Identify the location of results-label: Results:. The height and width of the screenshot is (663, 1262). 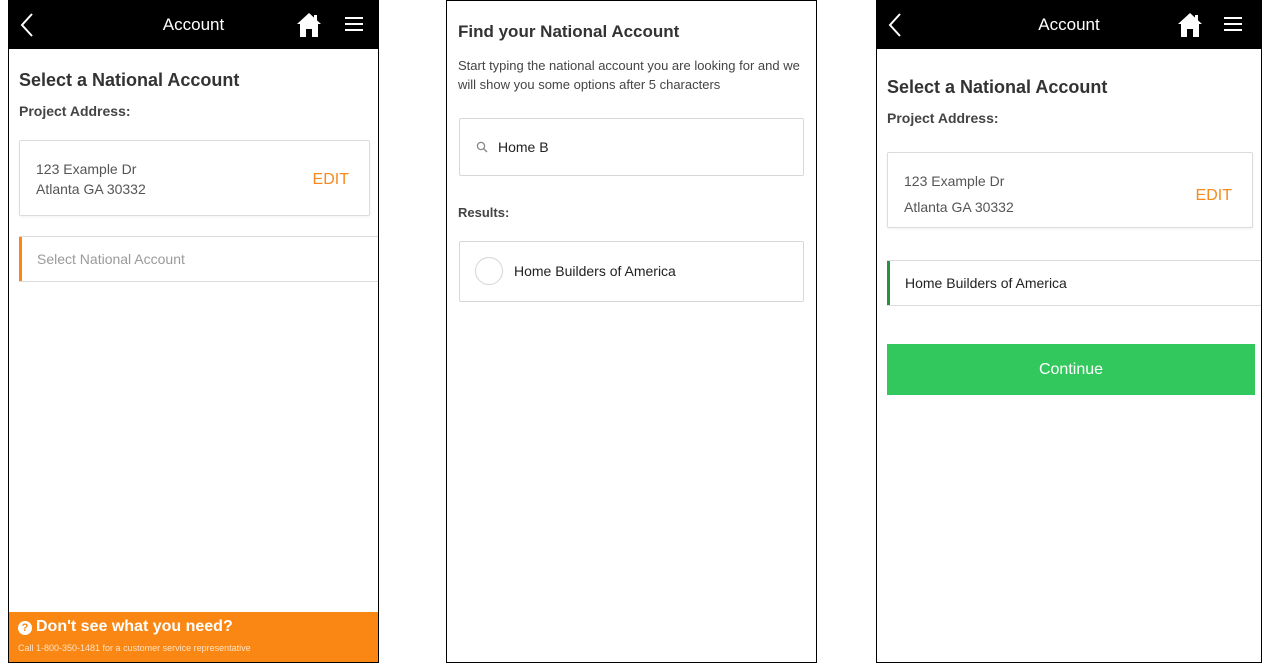
(484, 212).